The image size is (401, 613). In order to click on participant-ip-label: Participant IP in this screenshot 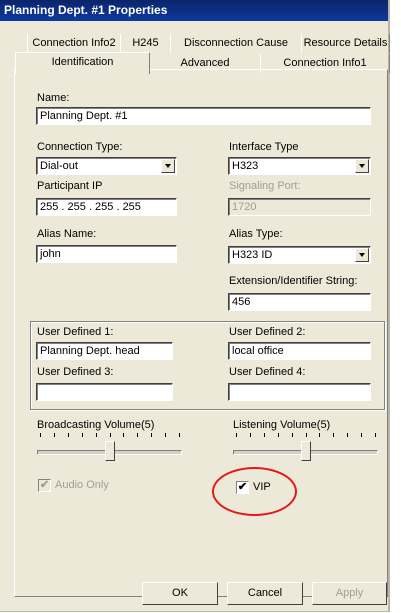, I will do `click(70, 186)`.